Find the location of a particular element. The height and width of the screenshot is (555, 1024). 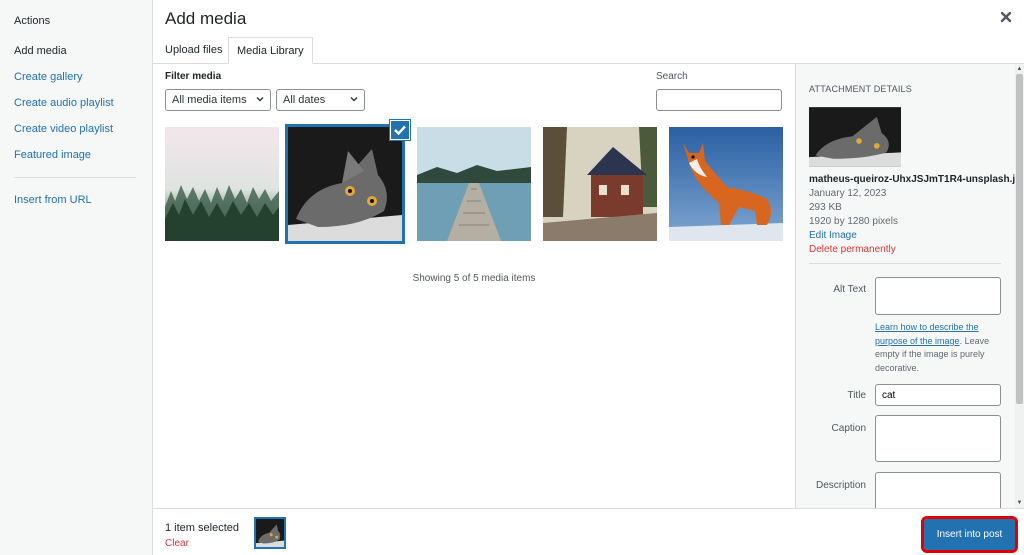

modal-title: Add media is located at coordinates (206, 18).